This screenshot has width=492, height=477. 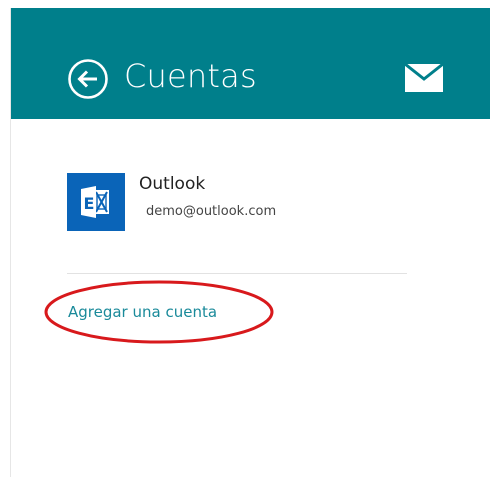 I want to click on account-name: Outlook, so click(x=172, y=184).